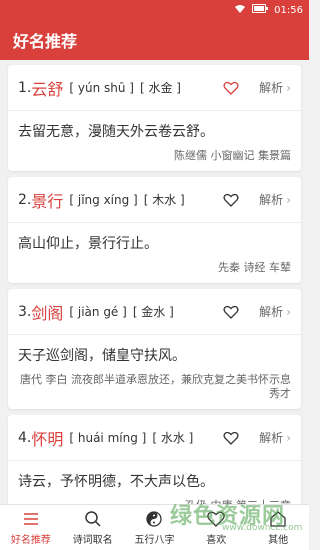 The image size is (320, 550). What do you see at coordinates (98, 311) in the screenshot?
I see `pinyin: [ jiàn gé ]` at bounding box center [98, 311].